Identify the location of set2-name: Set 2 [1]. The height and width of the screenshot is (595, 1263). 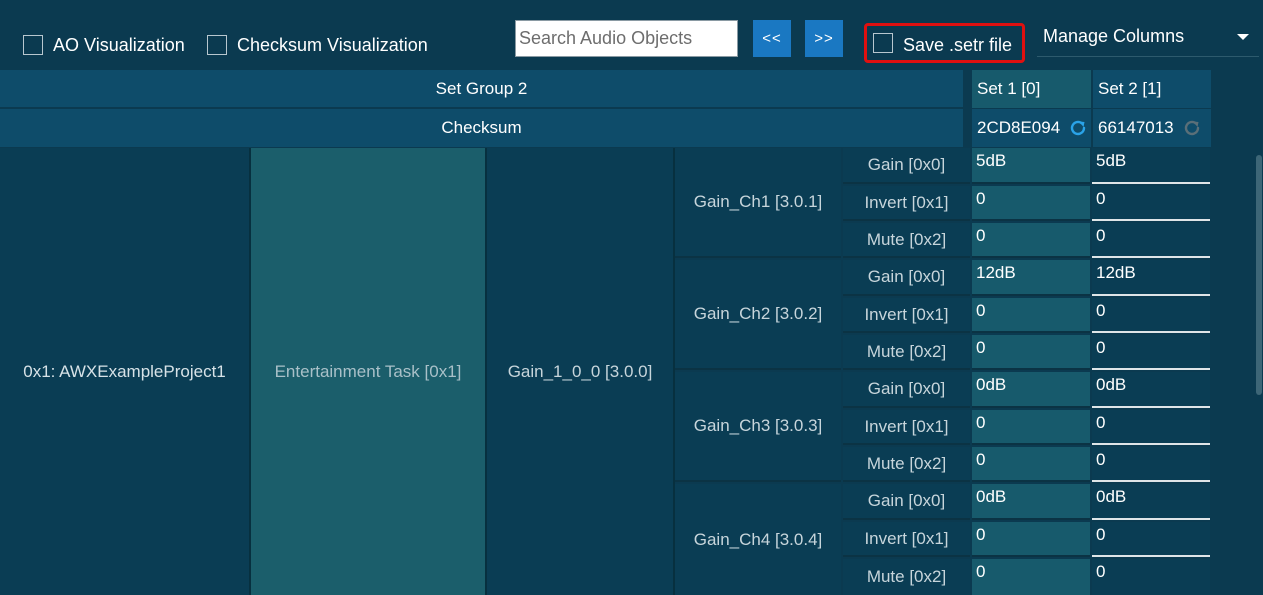
(1130, 88).